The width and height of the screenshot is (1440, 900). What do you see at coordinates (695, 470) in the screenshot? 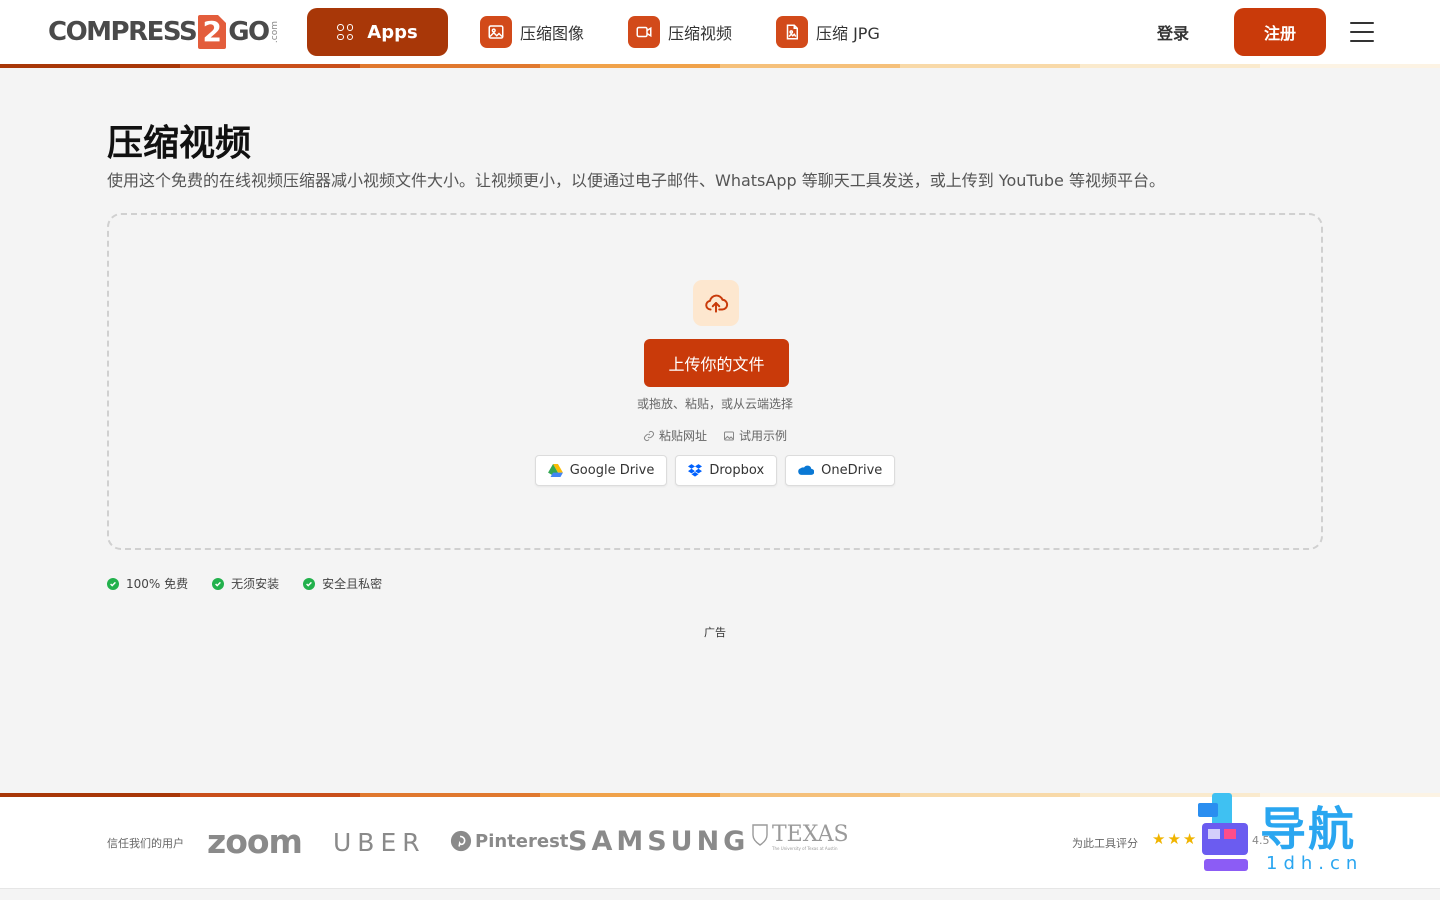
I see `dropbox-icon` at bounding box center [695, 470].